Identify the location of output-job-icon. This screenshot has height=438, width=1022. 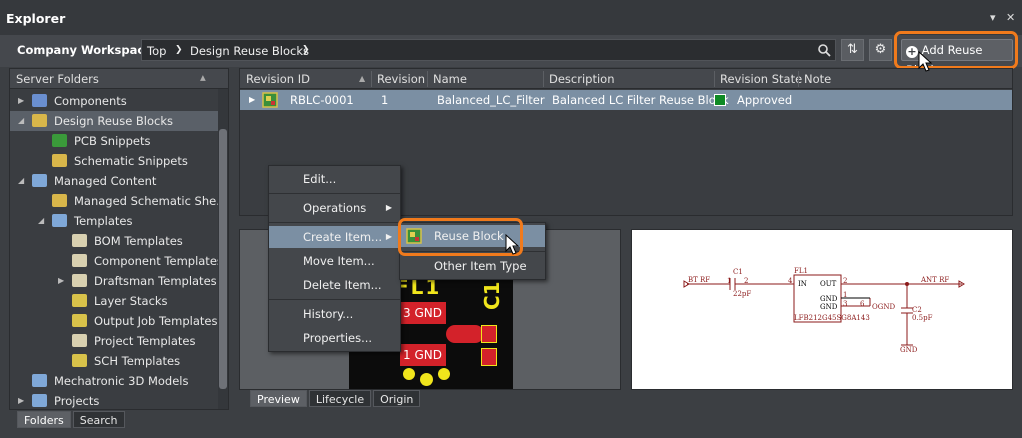
(79, 320).